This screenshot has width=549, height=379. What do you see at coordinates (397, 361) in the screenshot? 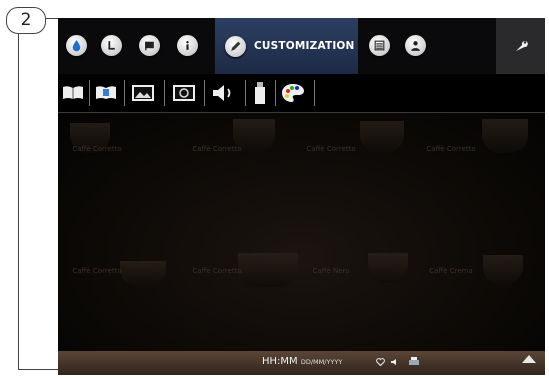
I see `status-icons` at bounding box center [397, 361].